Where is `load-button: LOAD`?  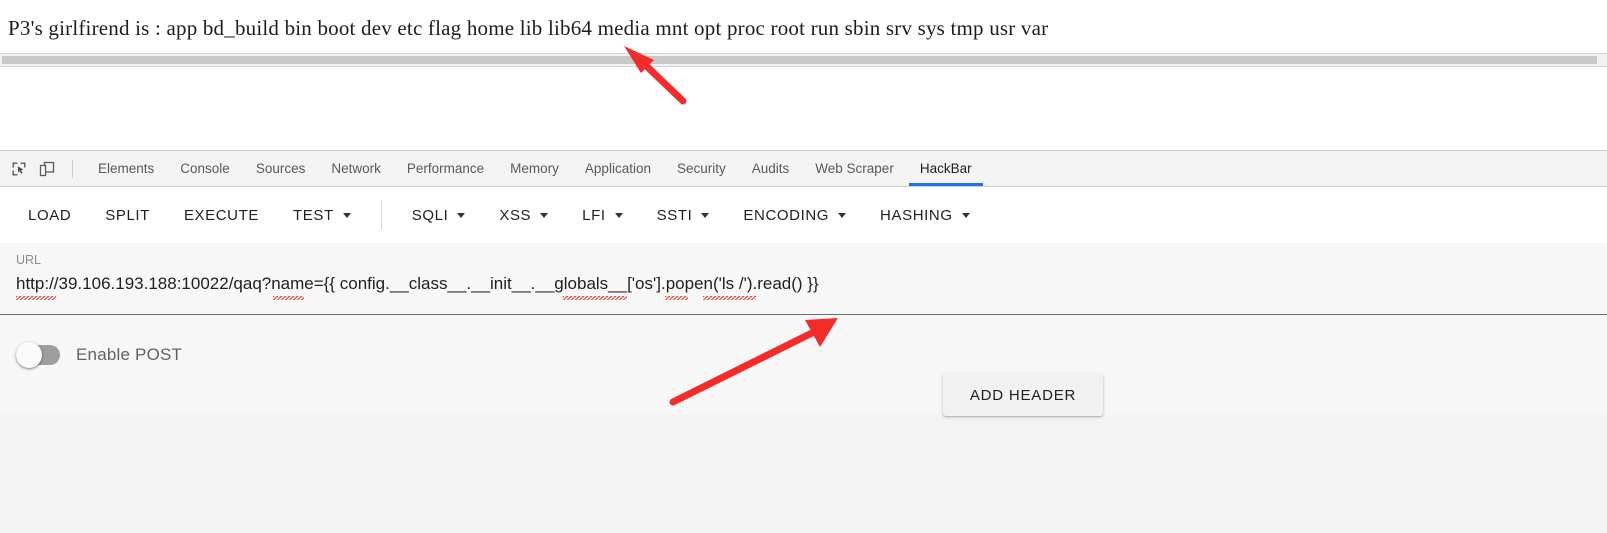 load-button: LOAD is located at coordinates (49, 215).